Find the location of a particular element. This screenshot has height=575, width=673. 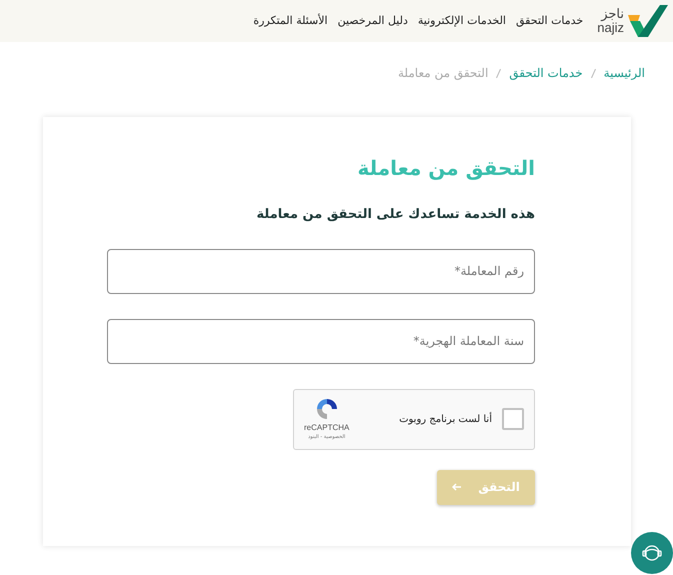

support-button is located at coordinates (652, 553).